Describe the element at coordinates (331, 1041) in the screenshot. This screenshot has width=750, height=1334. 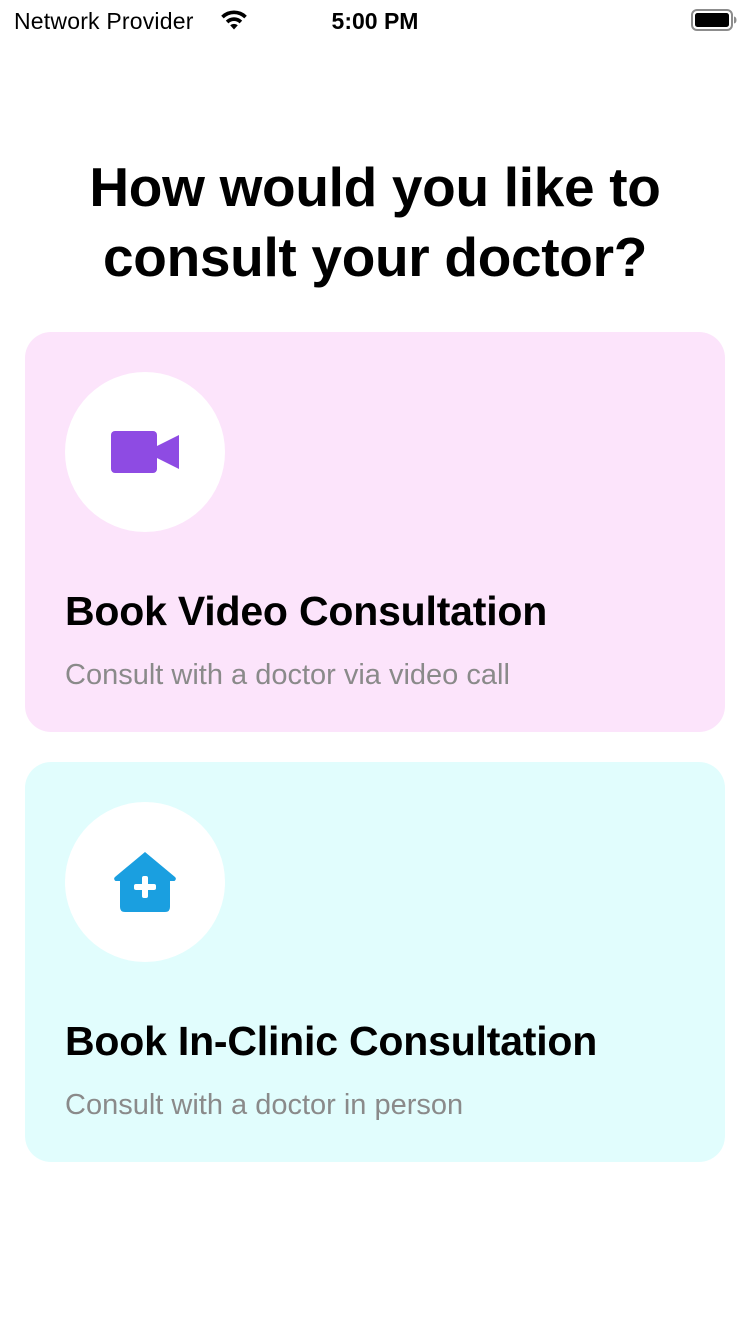
I see `in-clinic-consultation-title: Book In-Clinic Consultation` at that location.